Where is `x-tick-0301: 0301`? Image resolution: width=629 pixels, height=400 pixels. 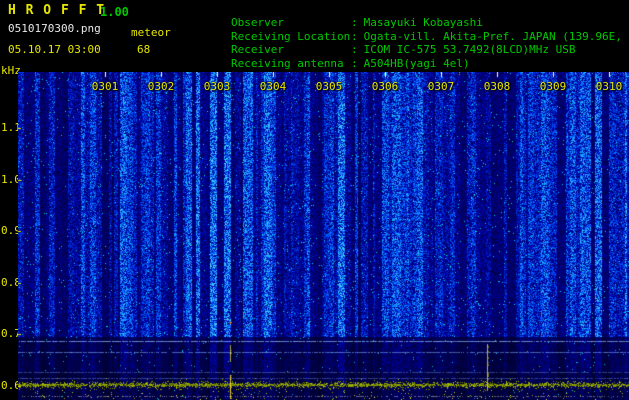 x-tick-0301: 0301 is located at coordinates (105, 86).